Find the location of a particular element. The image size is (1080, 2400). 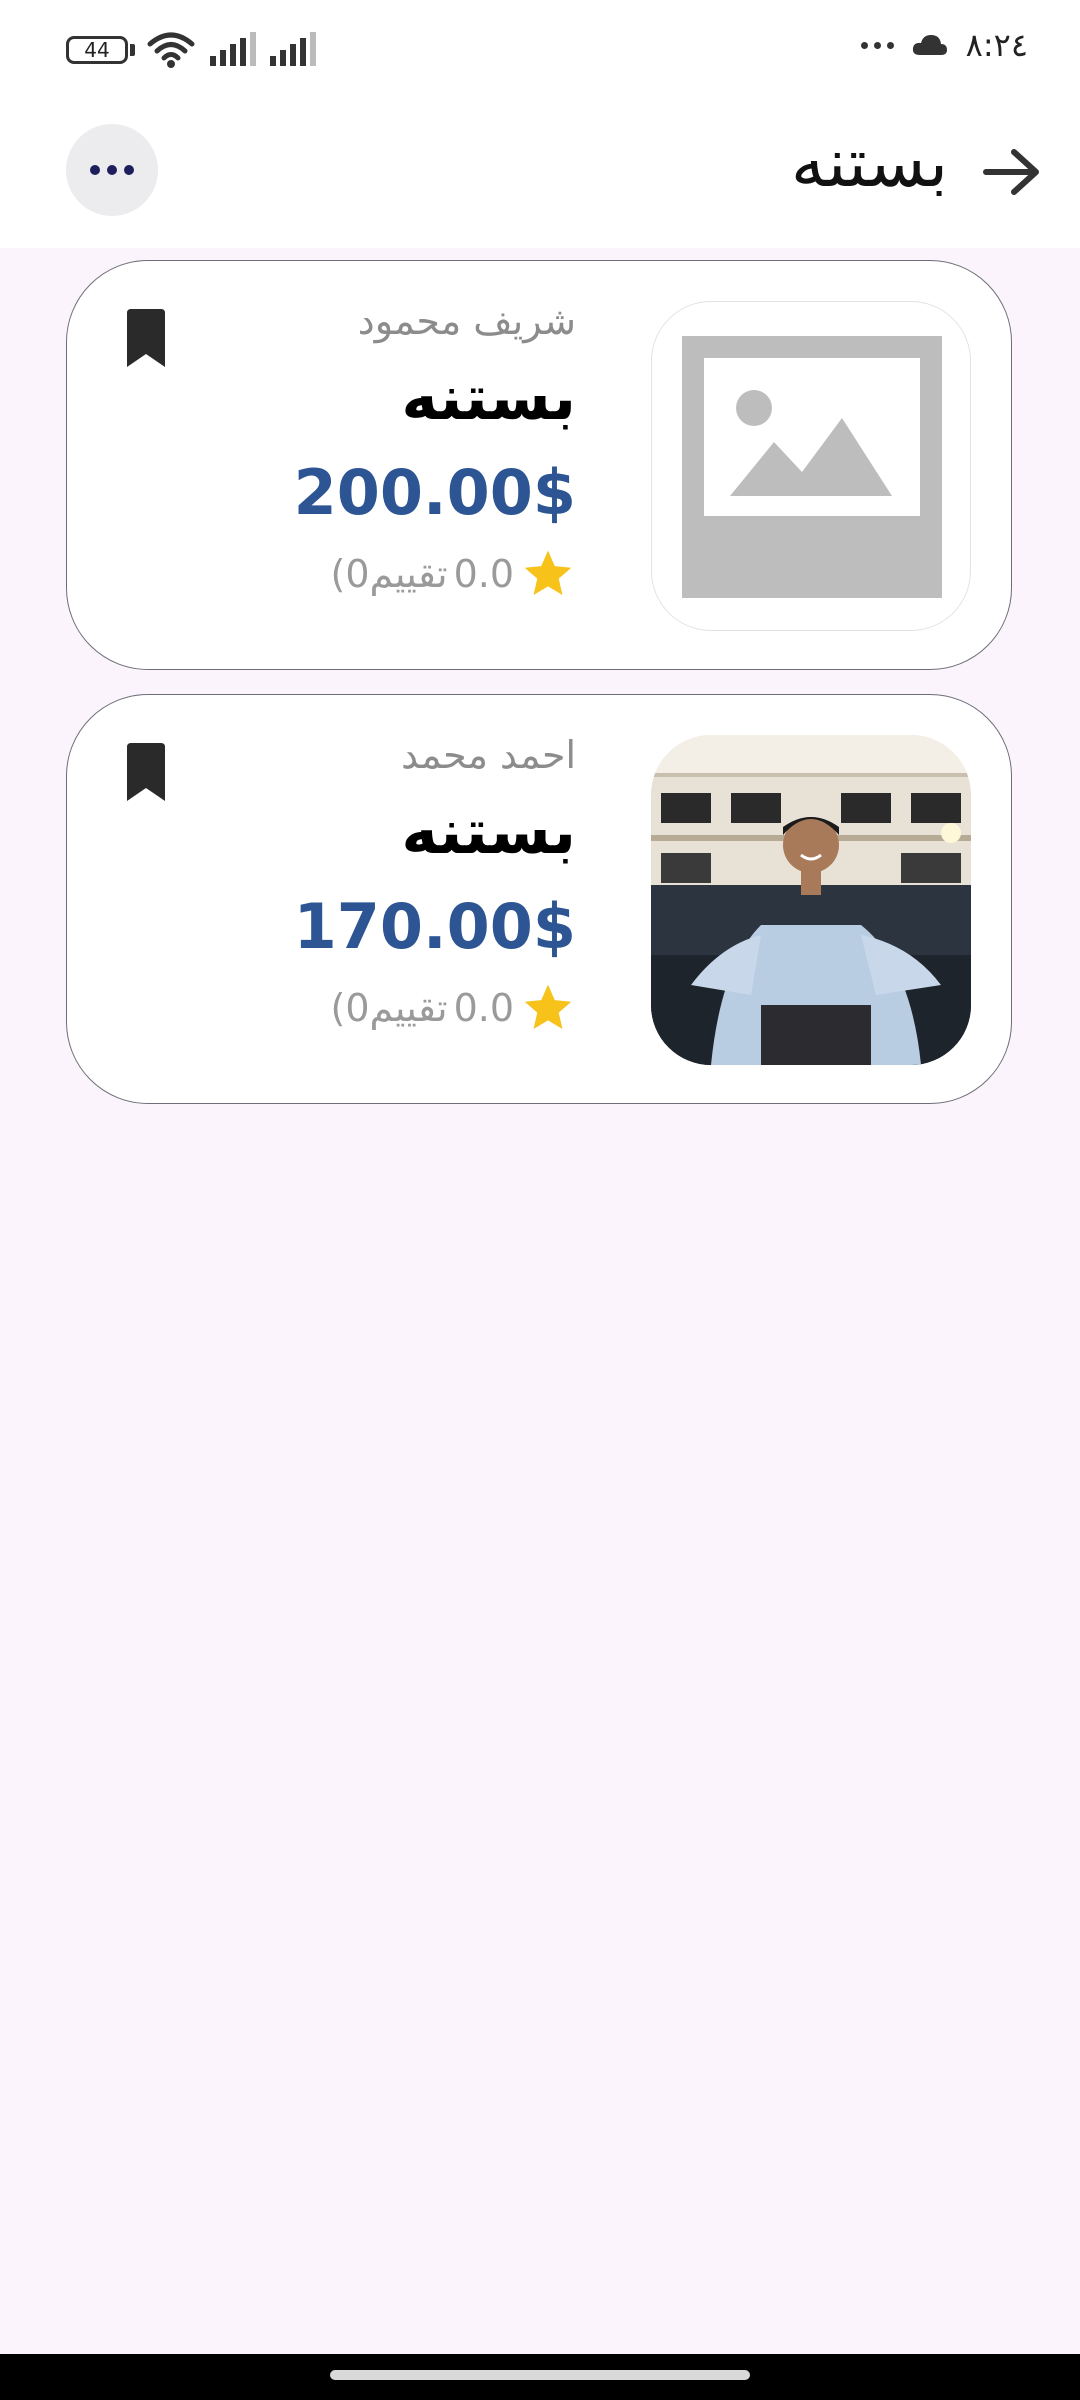

cloud-icon is located at coordinates (929, 45).